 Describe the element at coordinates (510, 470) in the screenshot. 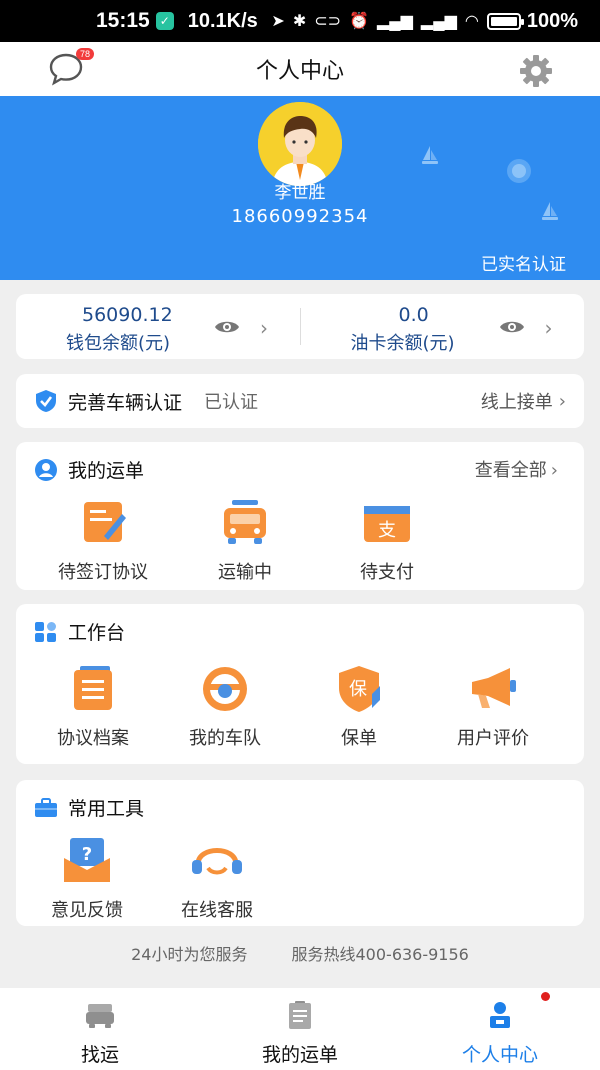

I see `view-all-label: 查看全部` at that location.